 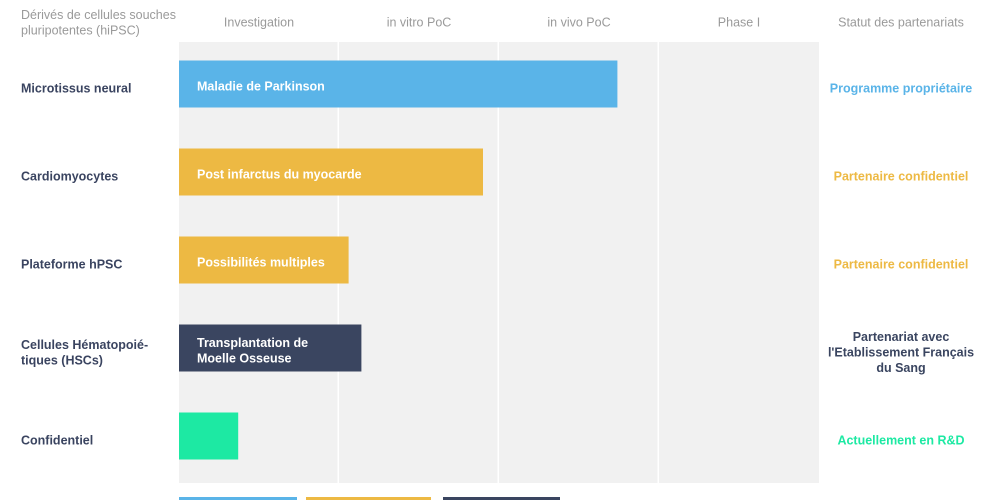 I want to click on row-label-2: Cardiomyocytes, so click(x=69, y=177).